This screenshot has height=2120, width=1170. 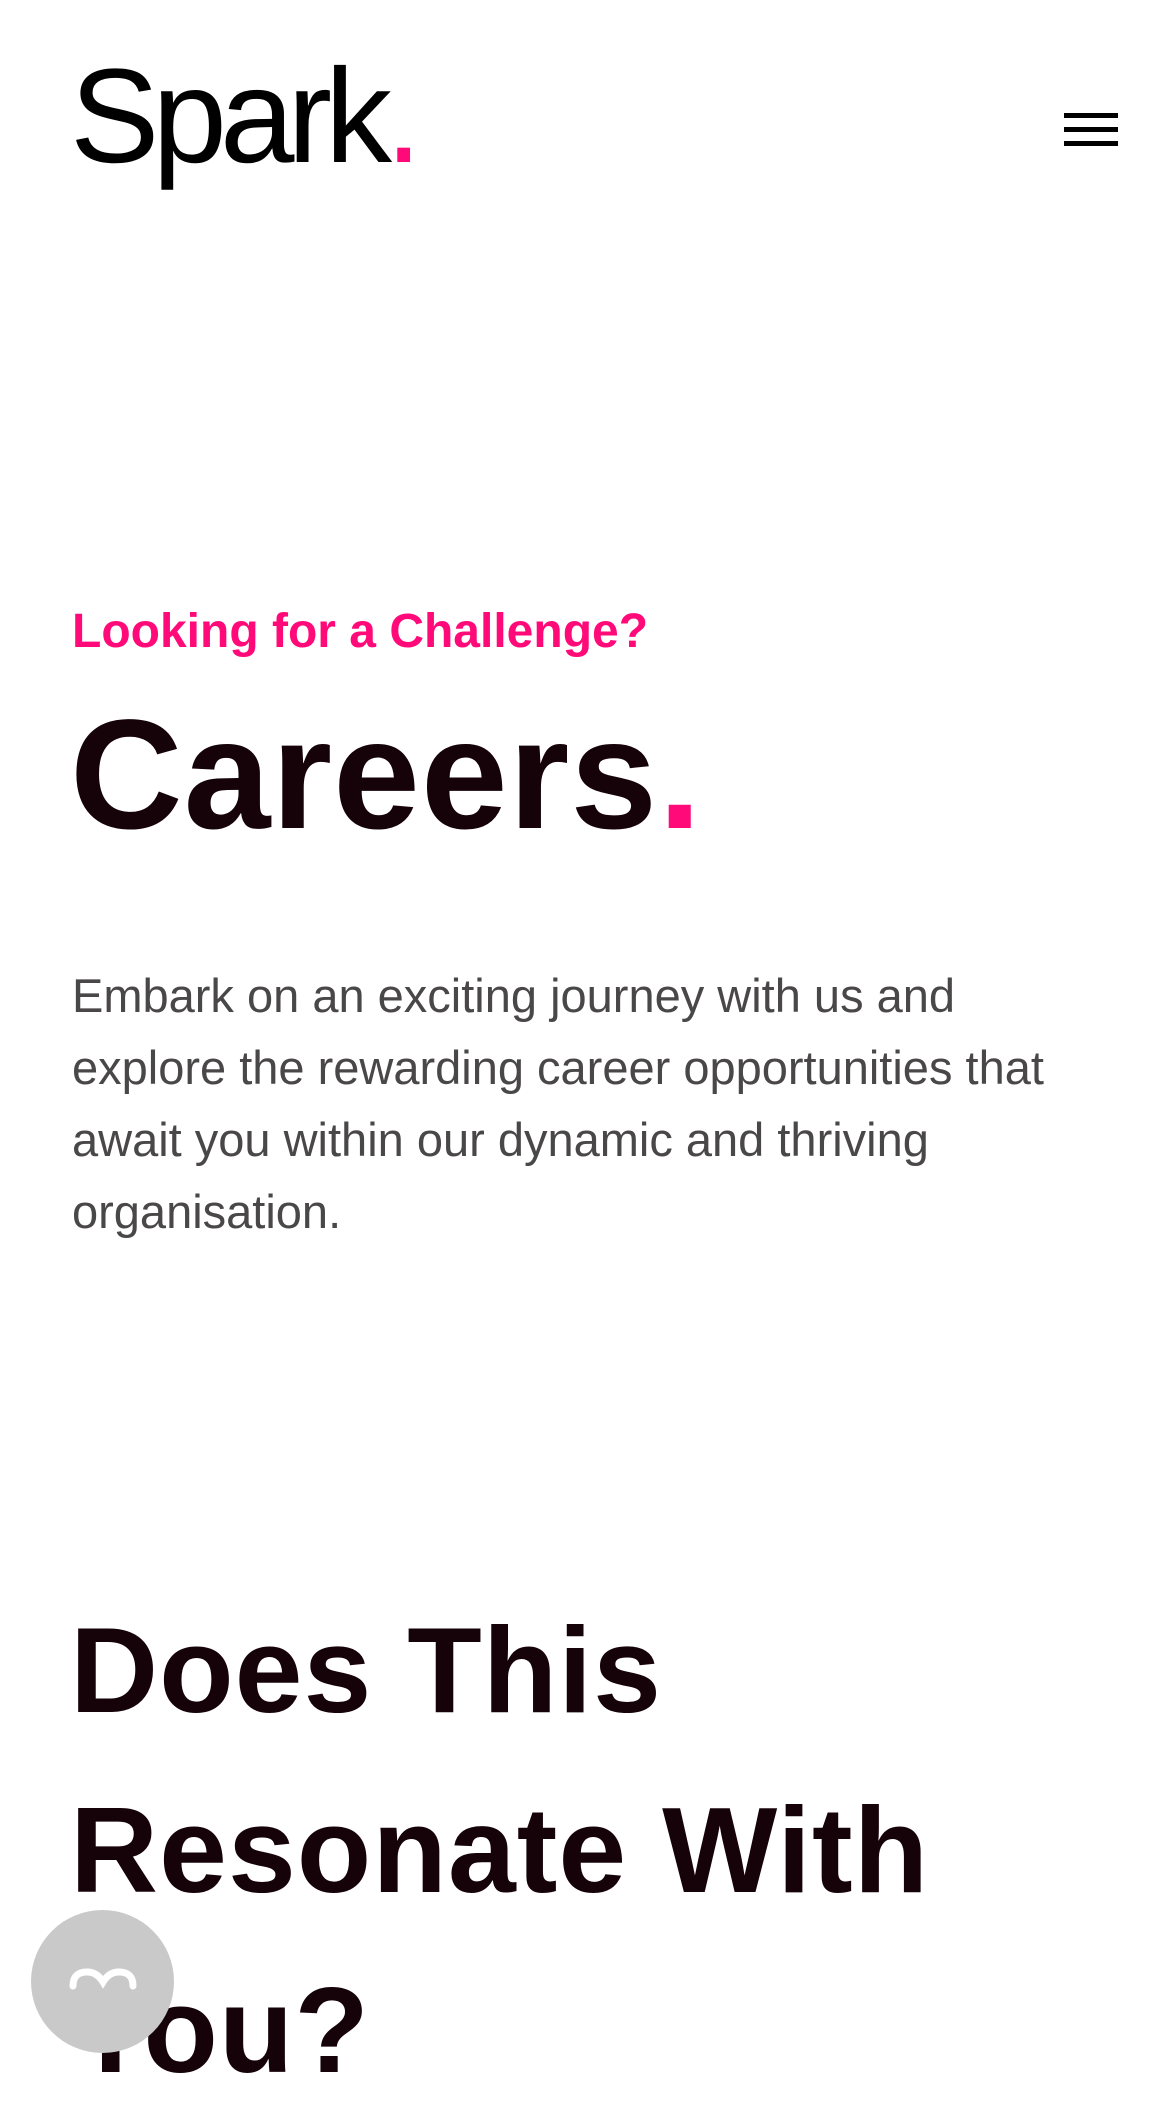 What do you see at coordinates (103, 1979) in the screenshot?
I see `accessibility-icon` at bounding box center [103, 1979].